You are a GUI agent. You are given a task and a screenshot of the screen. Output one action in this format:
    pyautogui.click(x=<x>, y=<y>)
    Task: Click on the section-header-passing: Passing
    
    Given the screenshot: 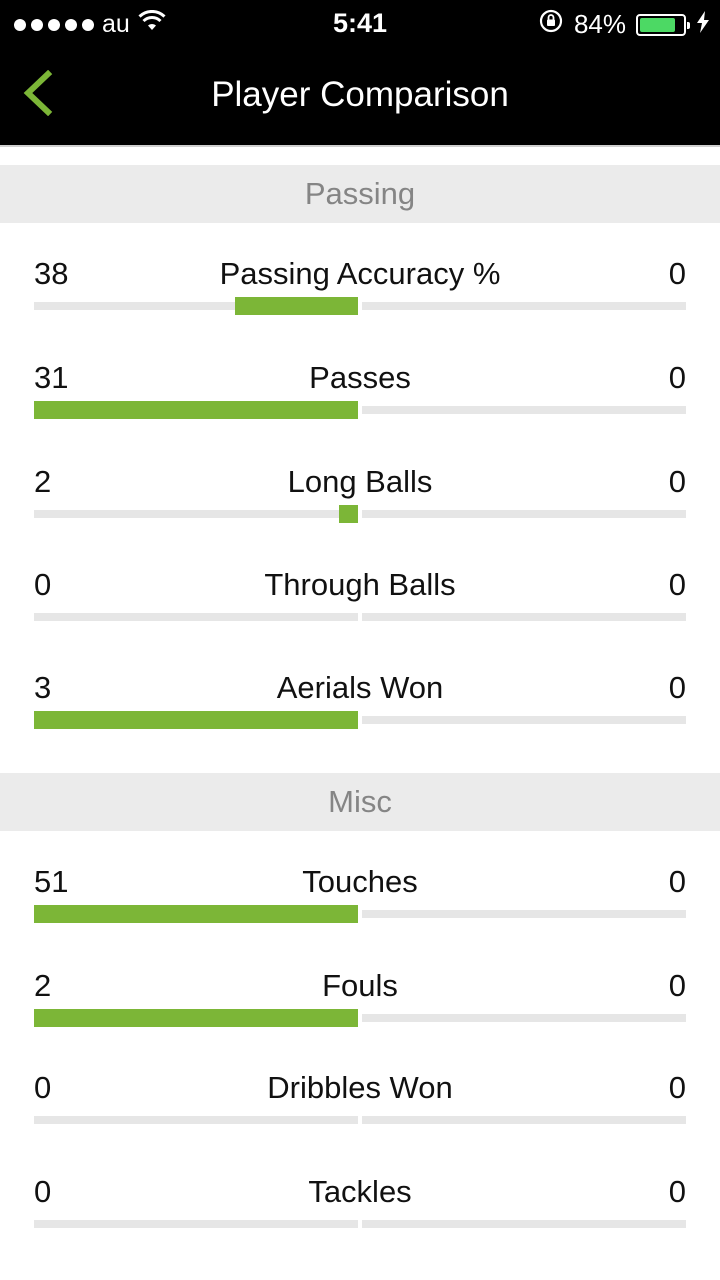 What is the action you would take?
    pyautogui.click(x=360, y=194)
    